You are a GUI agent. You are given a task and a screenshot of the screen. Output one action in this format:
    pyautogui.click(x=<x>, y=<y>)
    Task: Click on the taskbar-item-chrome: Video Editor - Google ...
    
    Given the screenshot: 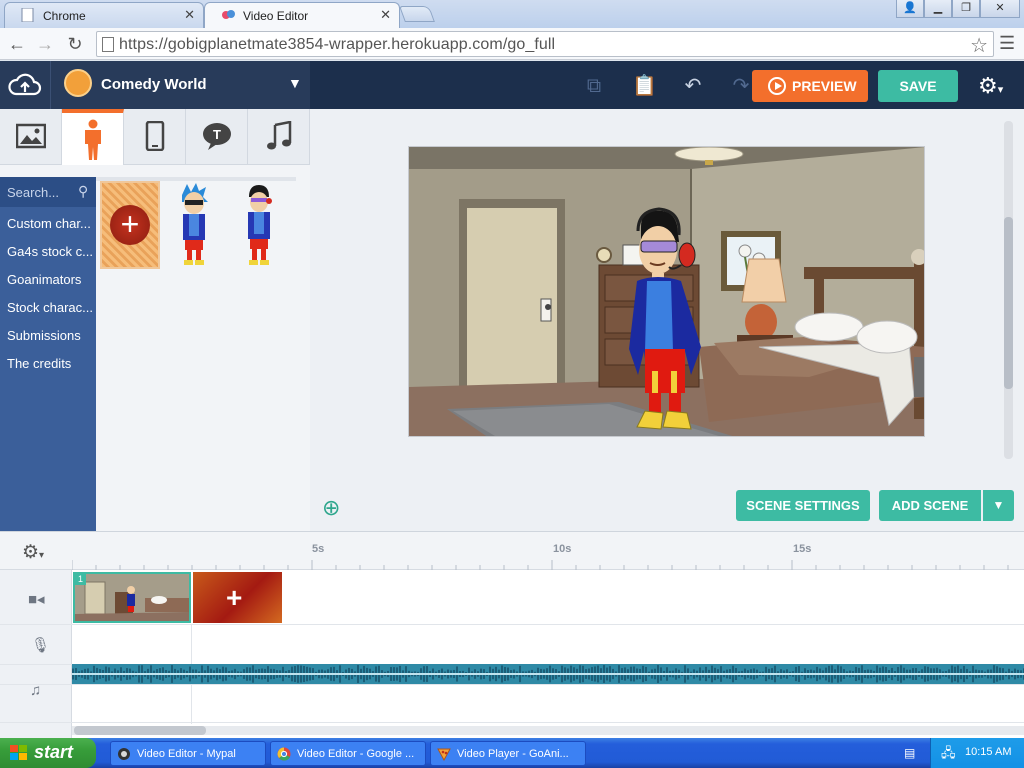 What is the action you would take?
    pyautogui.click(x=348, y=753)
    